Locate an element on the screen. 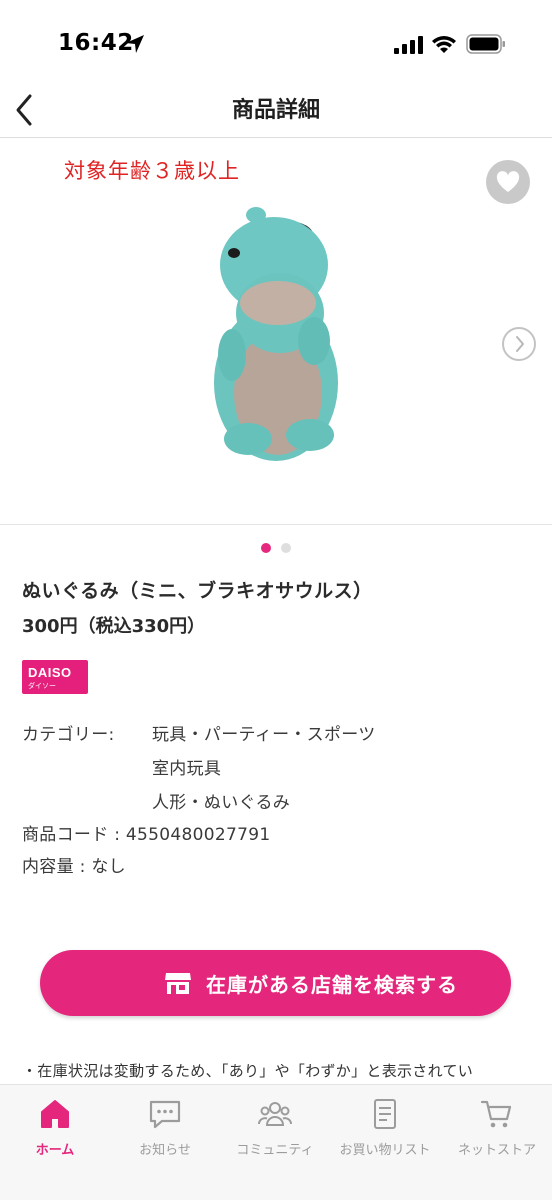 The height and width of the screenshot is (1200, 552). store-icon is located at coordinates (178, 983).